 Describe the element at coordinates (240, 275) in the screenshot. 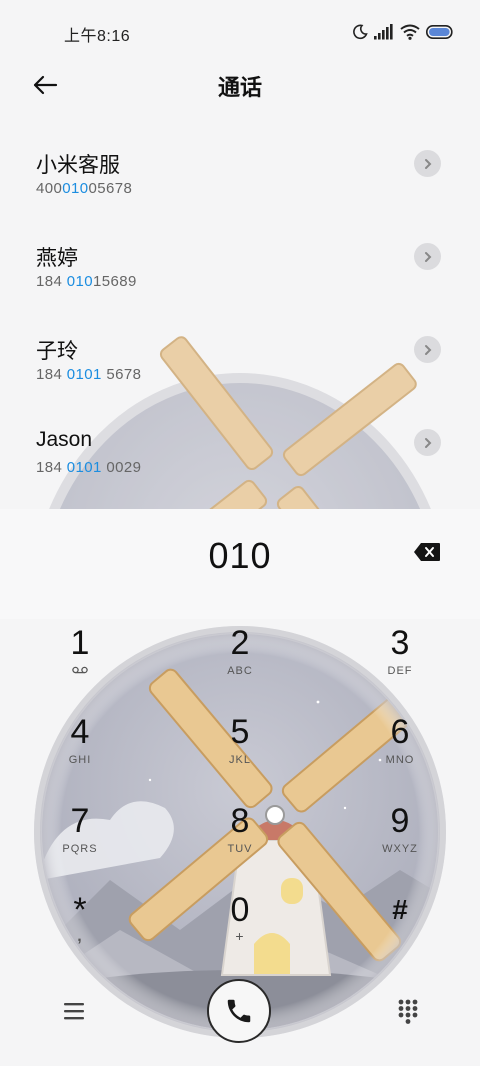

I see `contact-row: 燕婷 184 01015689` at that location.